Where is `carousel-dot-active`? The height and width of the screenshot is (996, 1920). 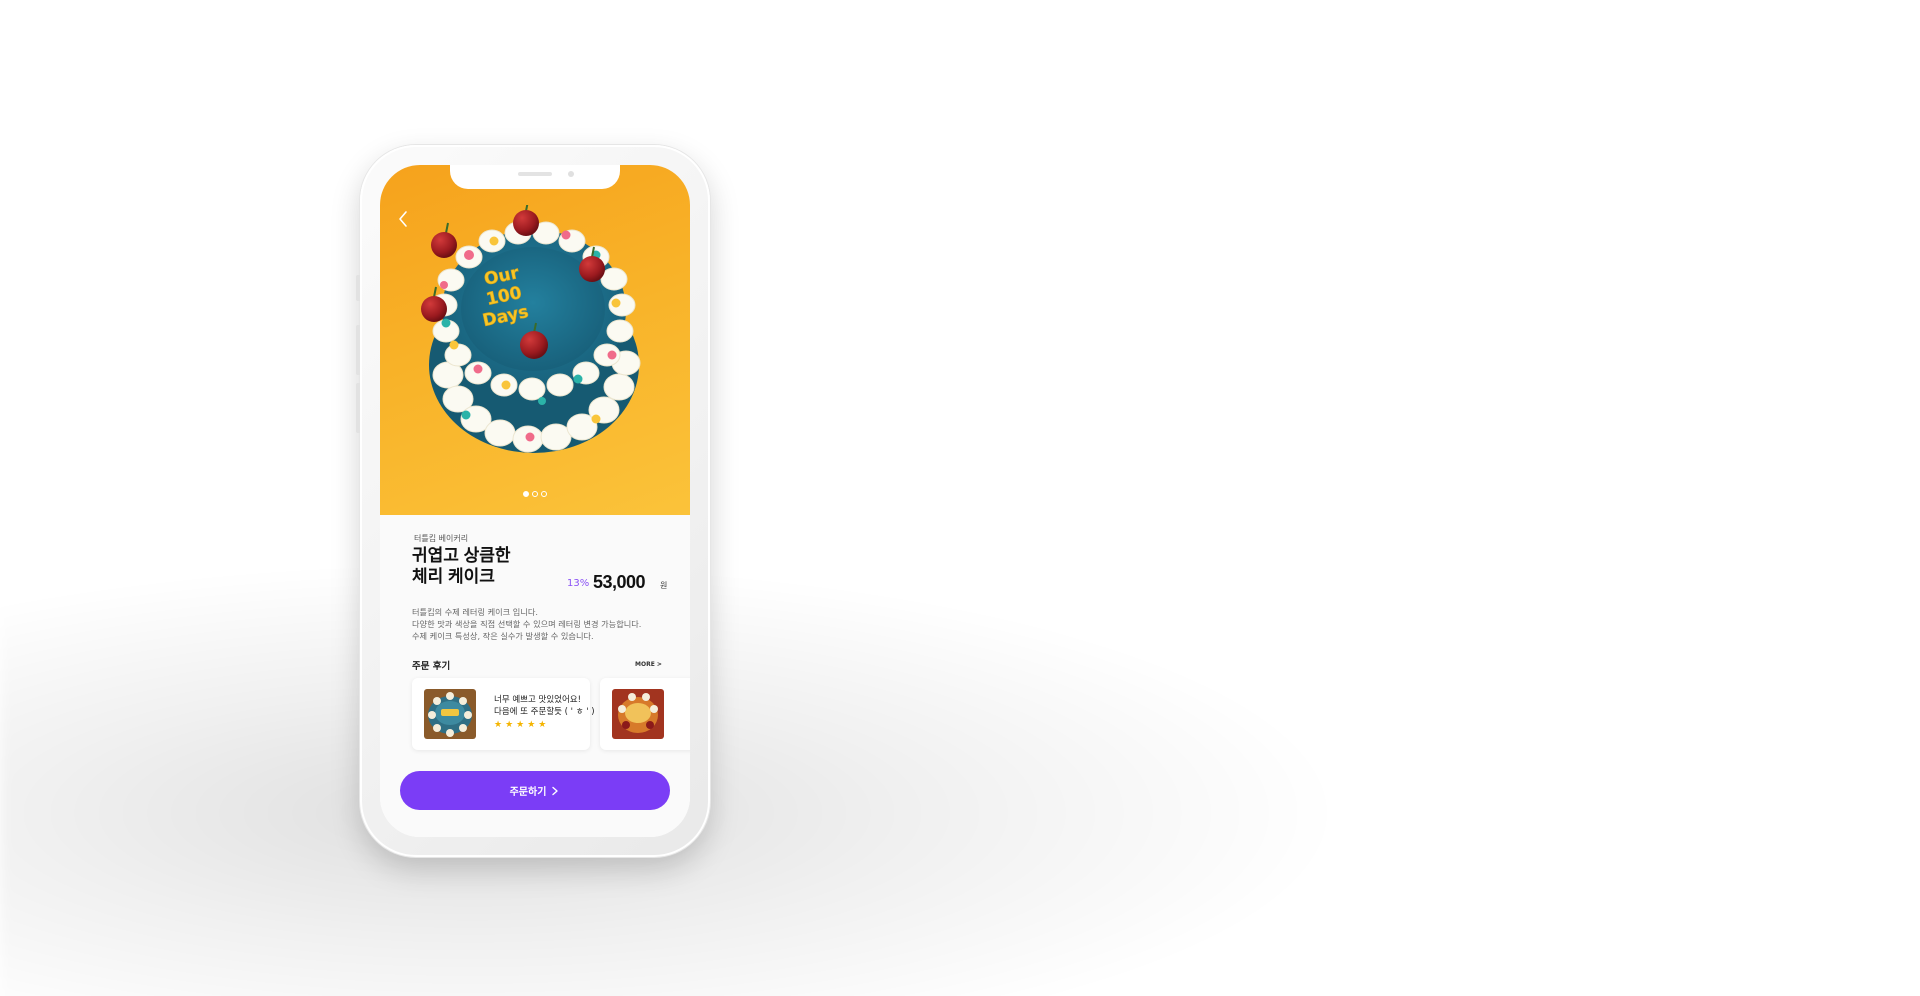
carousel-dot-active is located at coordinates (526, 494).